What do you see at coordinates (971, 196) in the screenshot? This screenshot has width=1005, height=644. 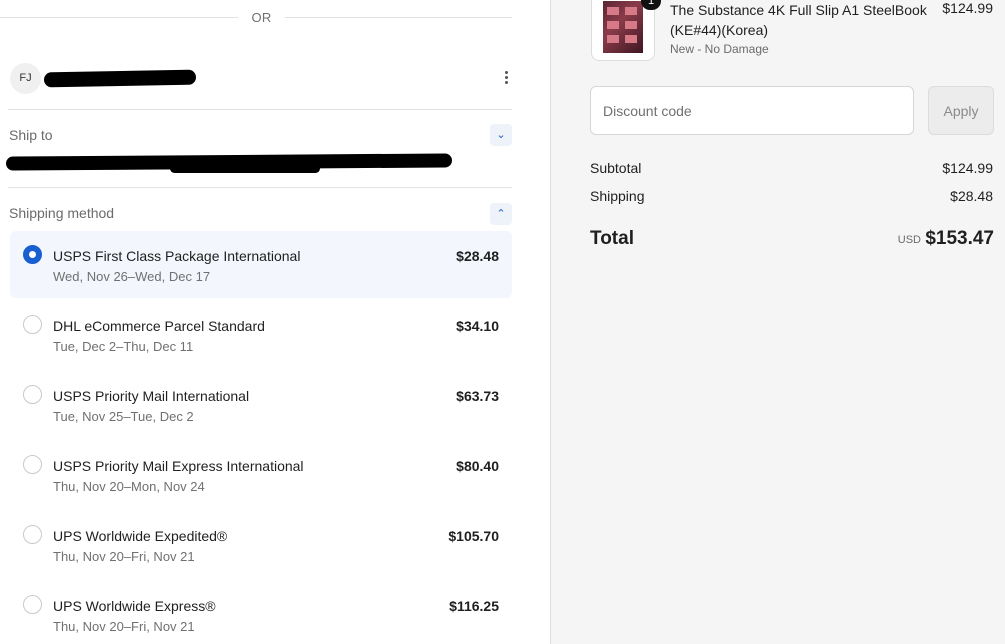 I see `shipping-cost-value: $28.48` at bounding box center [971, 196].